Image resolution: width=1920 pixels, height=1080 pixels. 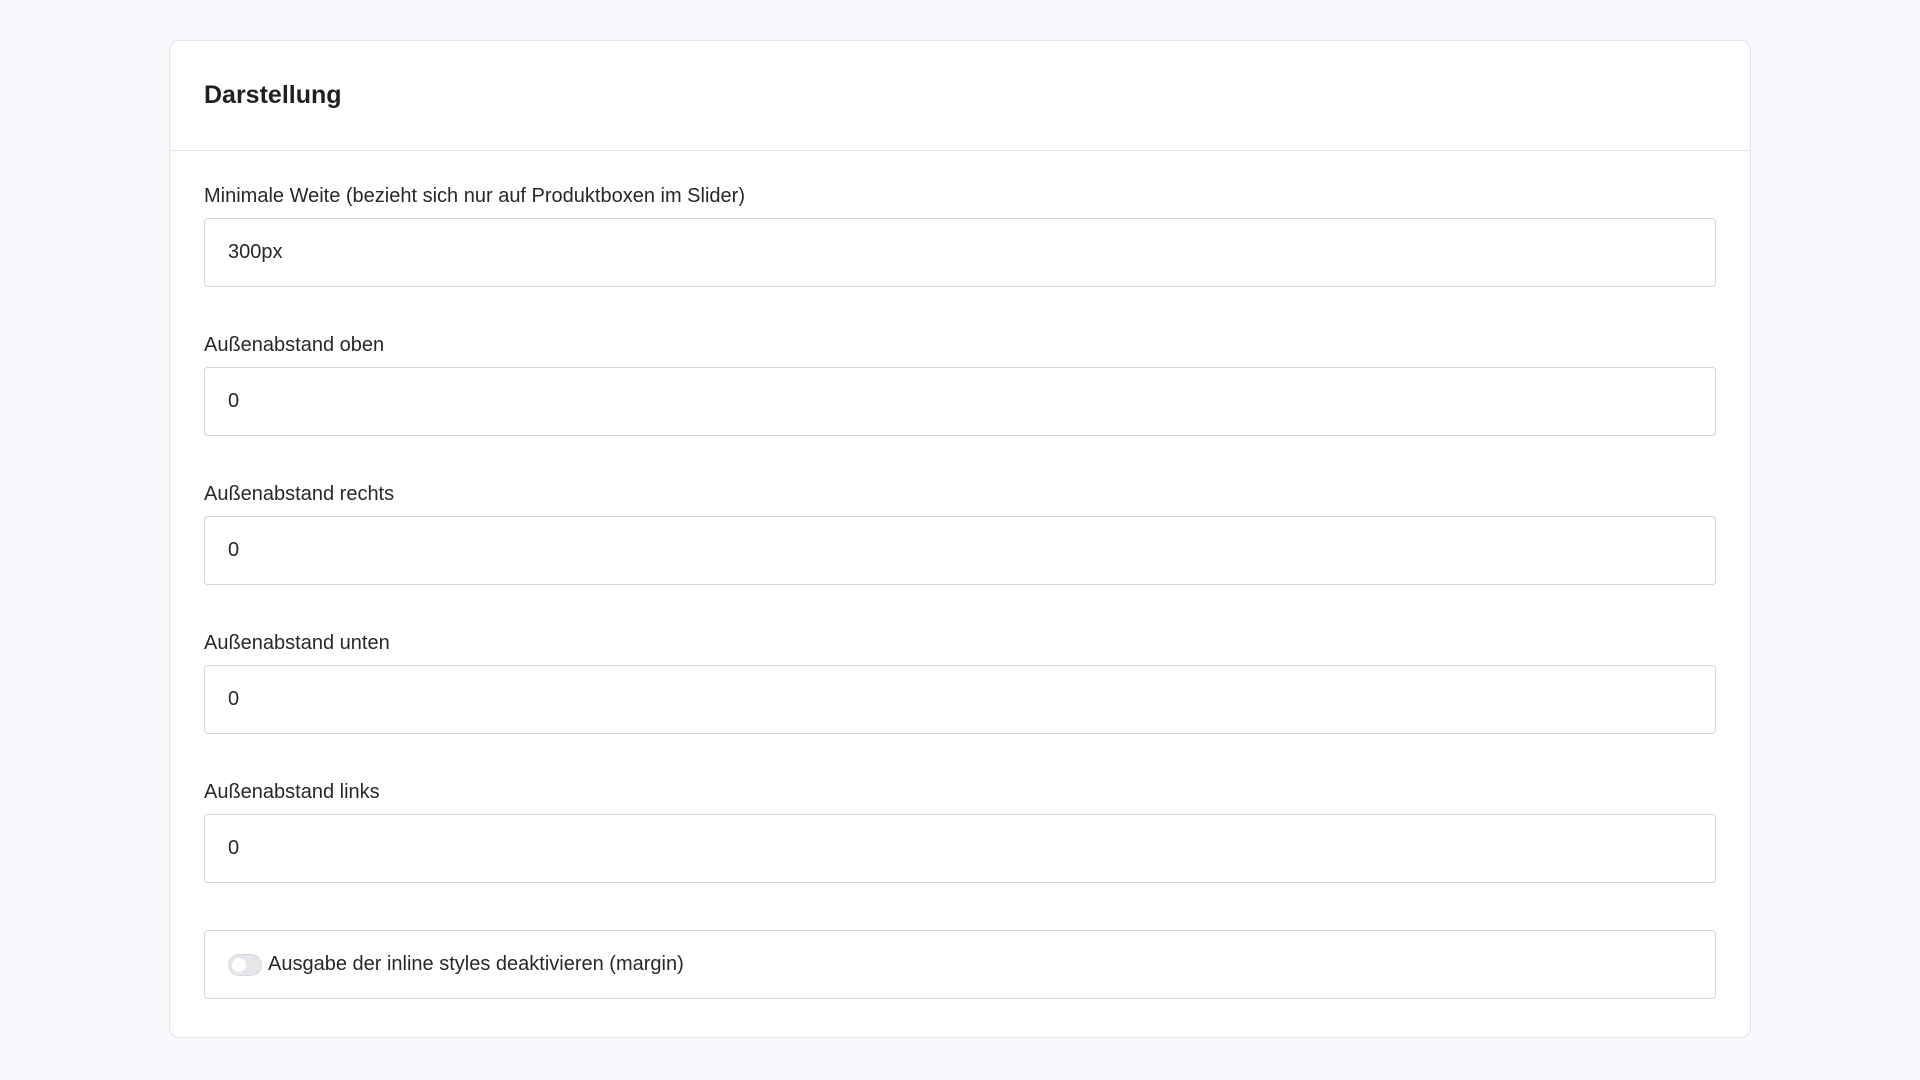 What do you see at coordinates (273, 95) in the screenshot?
I see `card-title: Darstellung` at bounding box center [273, 95].